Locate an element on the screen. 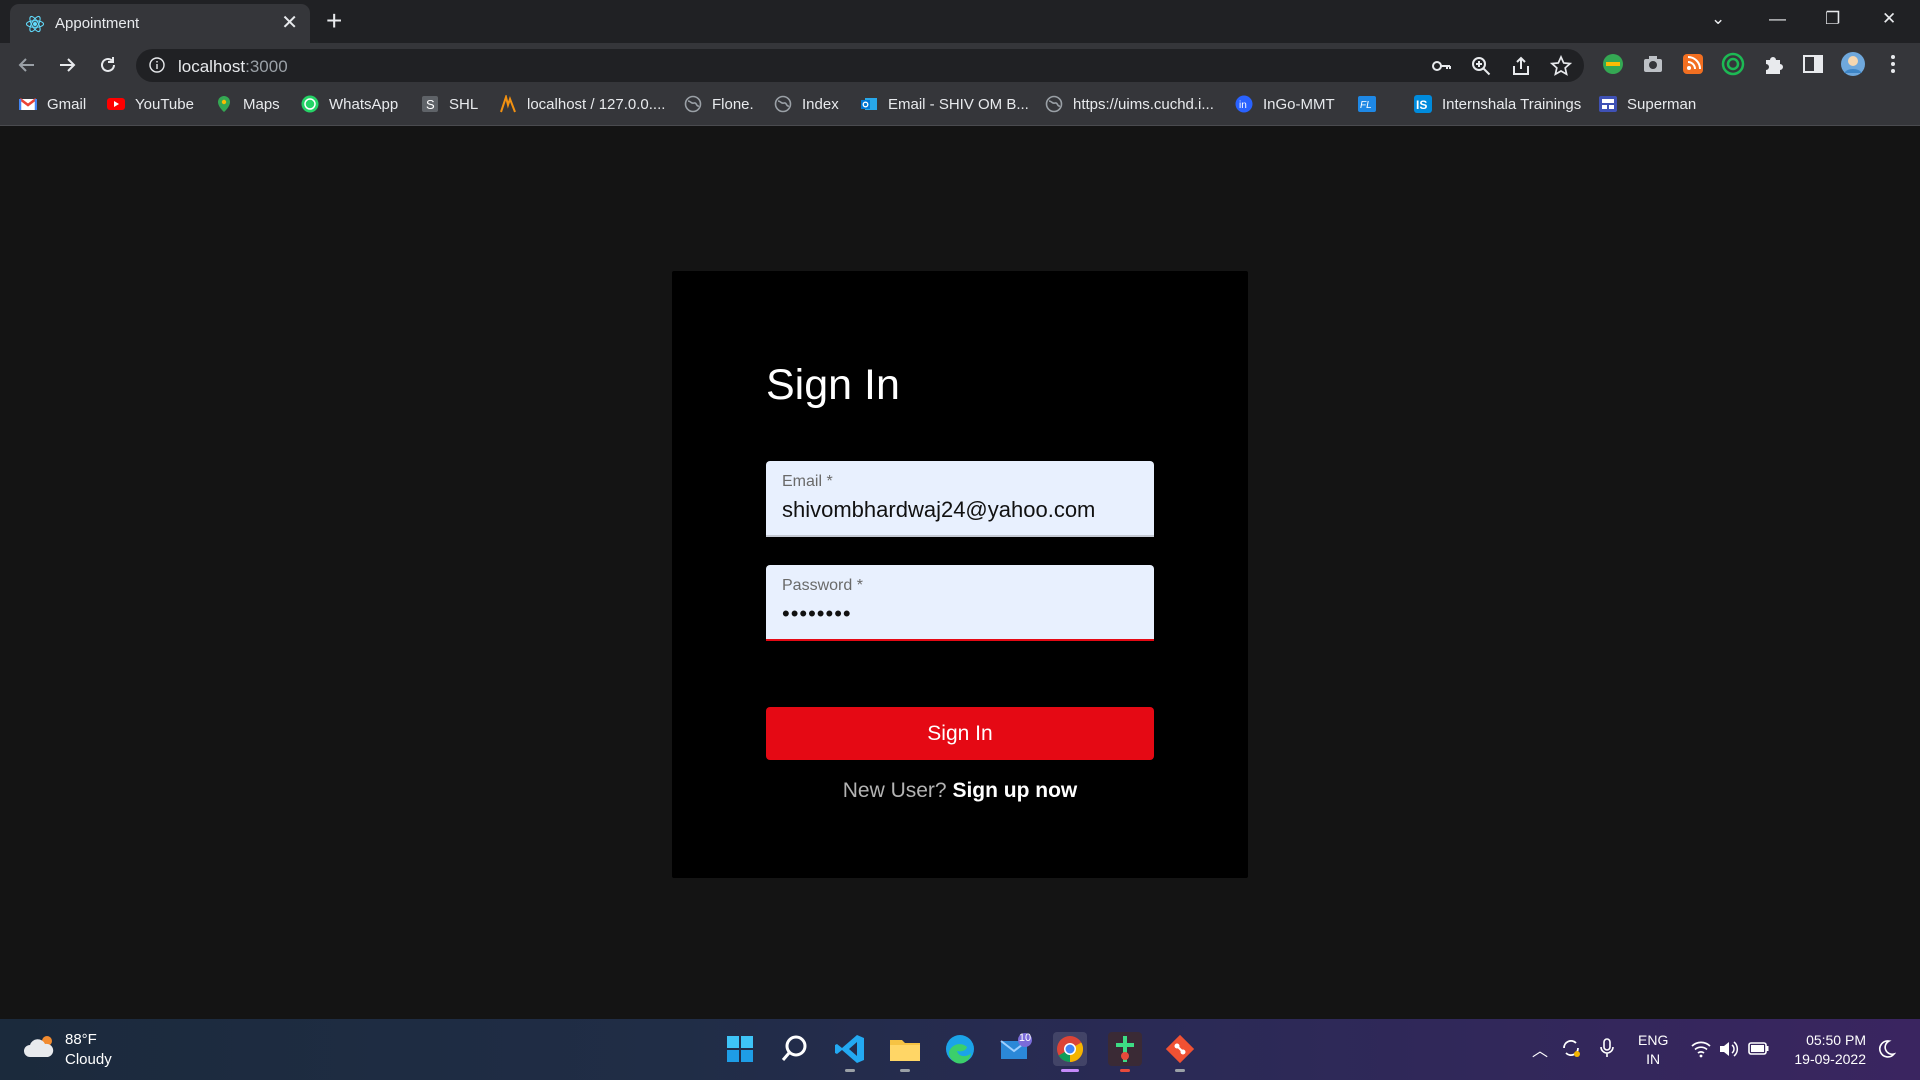  side-panel-icon is located at coordinates (1813, 64).